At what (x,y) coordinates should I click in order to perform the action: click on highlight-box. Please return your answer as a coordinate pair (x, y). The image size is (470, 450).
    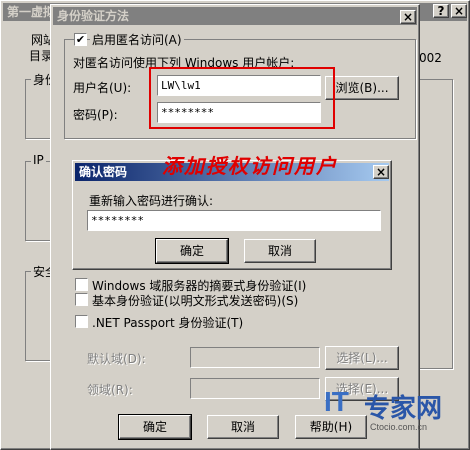
    Looking at the image, I should click on (242, 98).